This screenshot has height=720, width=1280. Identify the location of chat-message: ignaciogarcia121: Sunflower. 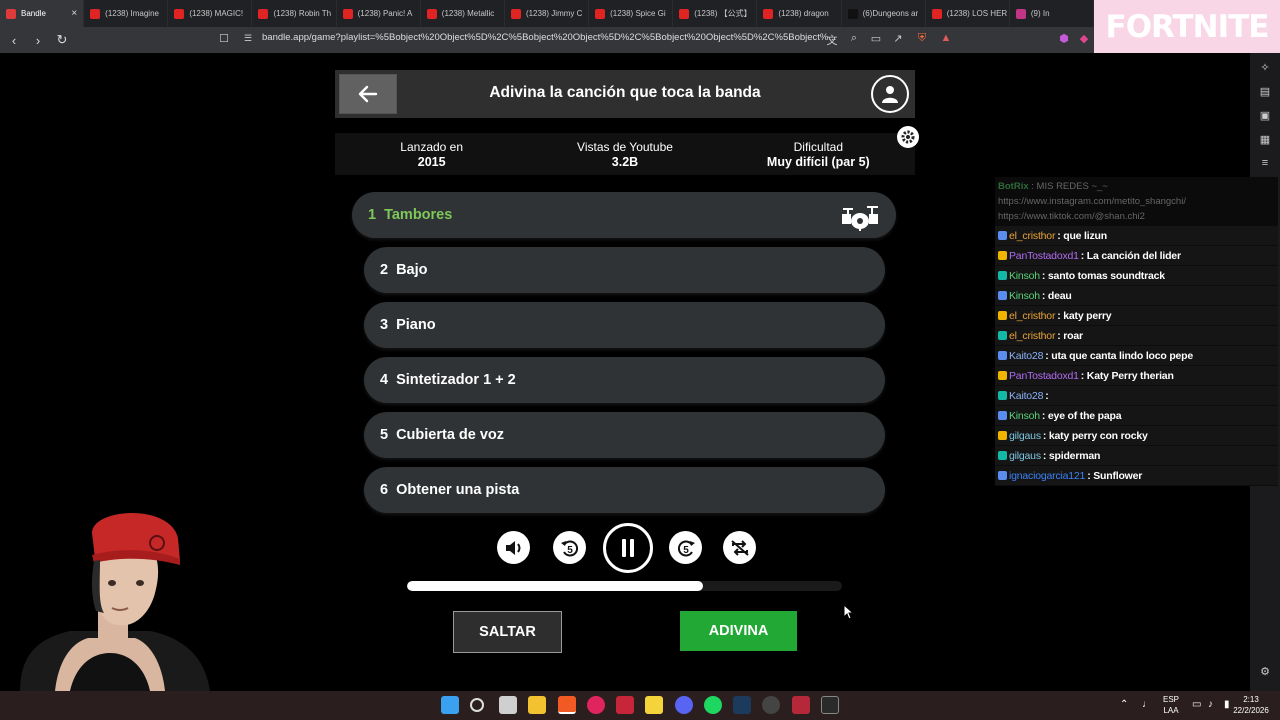
(1136, 476).